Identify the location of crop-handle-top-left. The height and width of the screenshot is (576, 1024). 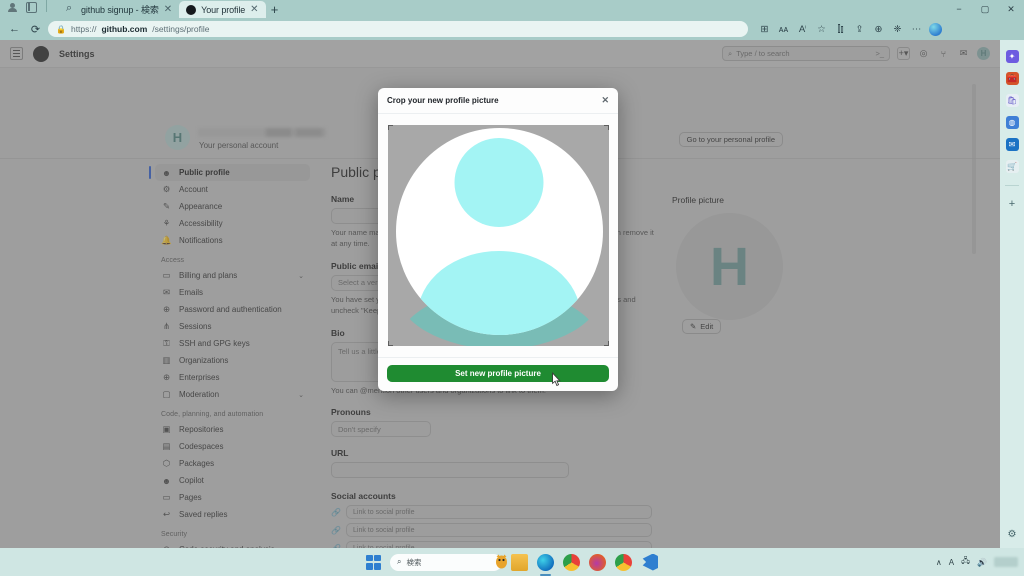
(390, 127).